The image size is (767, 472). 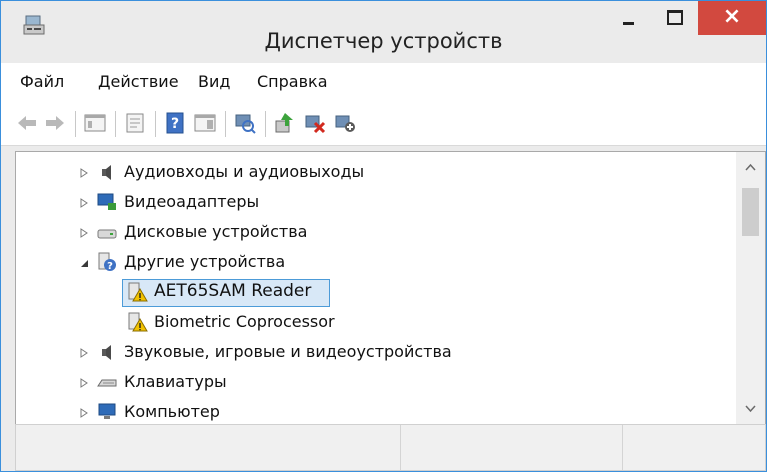 What do you see at coordinates (233, 291) in the screenshot?
I see `tree-item-label: AET65SAM Reader` at bounding box center [233, 291].